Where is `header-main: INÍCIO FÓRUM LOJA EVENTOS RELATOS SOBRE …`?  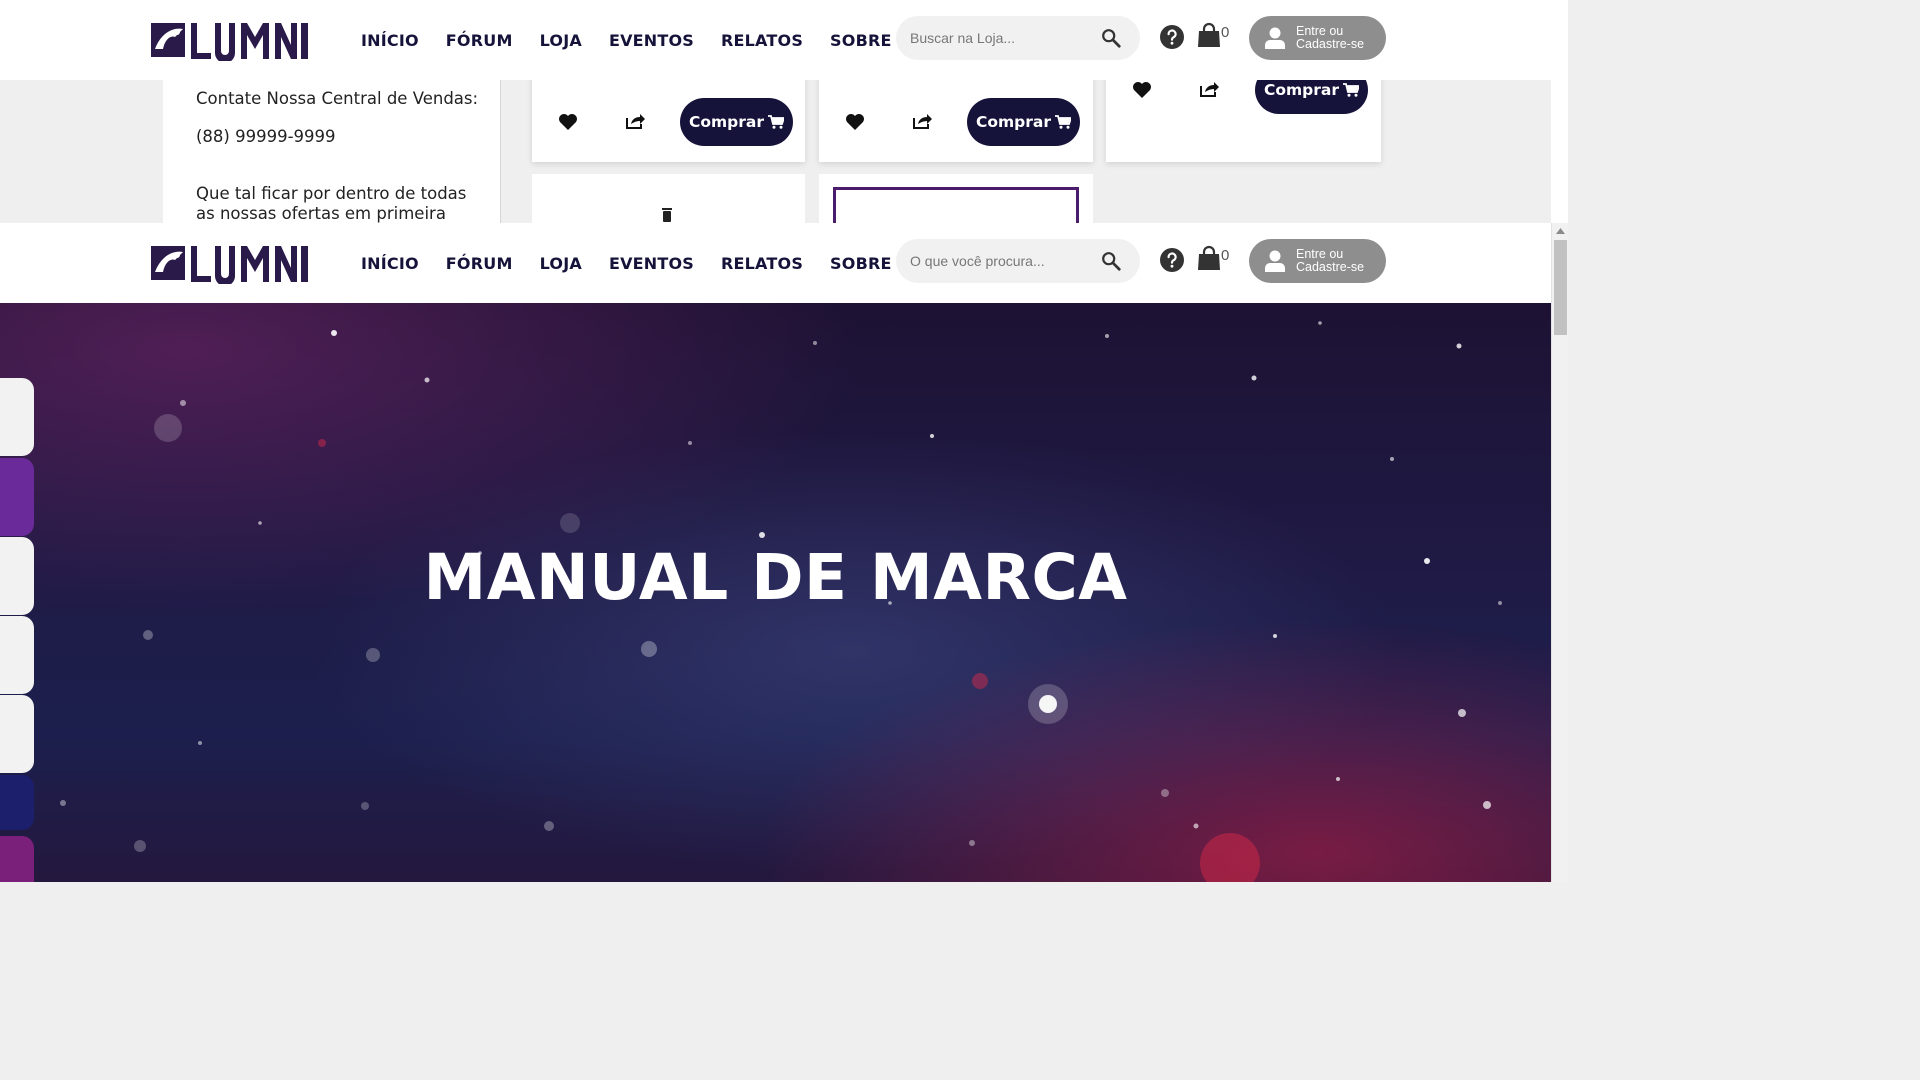 header-main: INÍCIO FÓRUM LOJA EVENTOS RELATOS SOBRE … is located at coordinates (775, 263).